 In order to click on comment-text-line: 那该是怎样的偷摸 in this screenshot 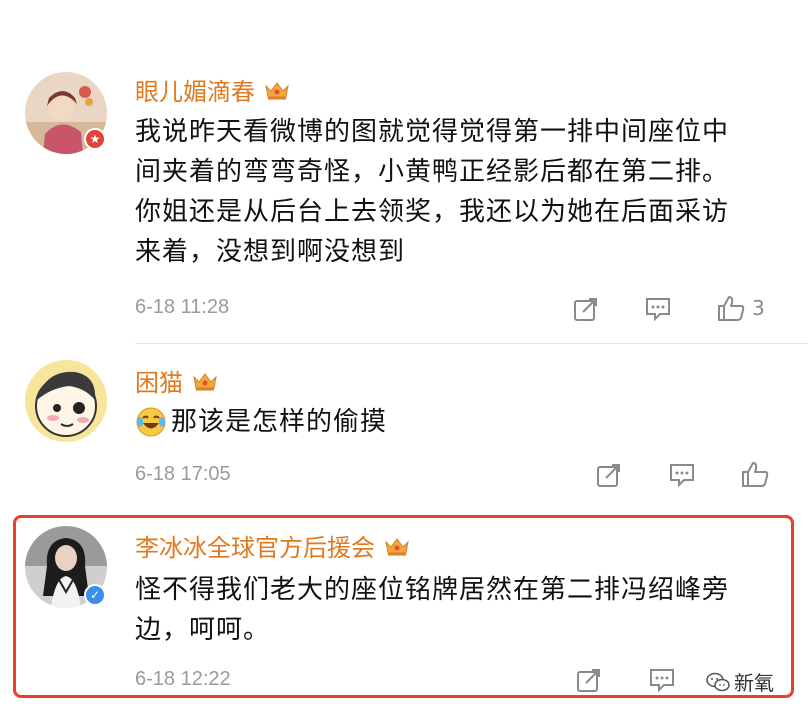, I will do `click(279, 422)`.